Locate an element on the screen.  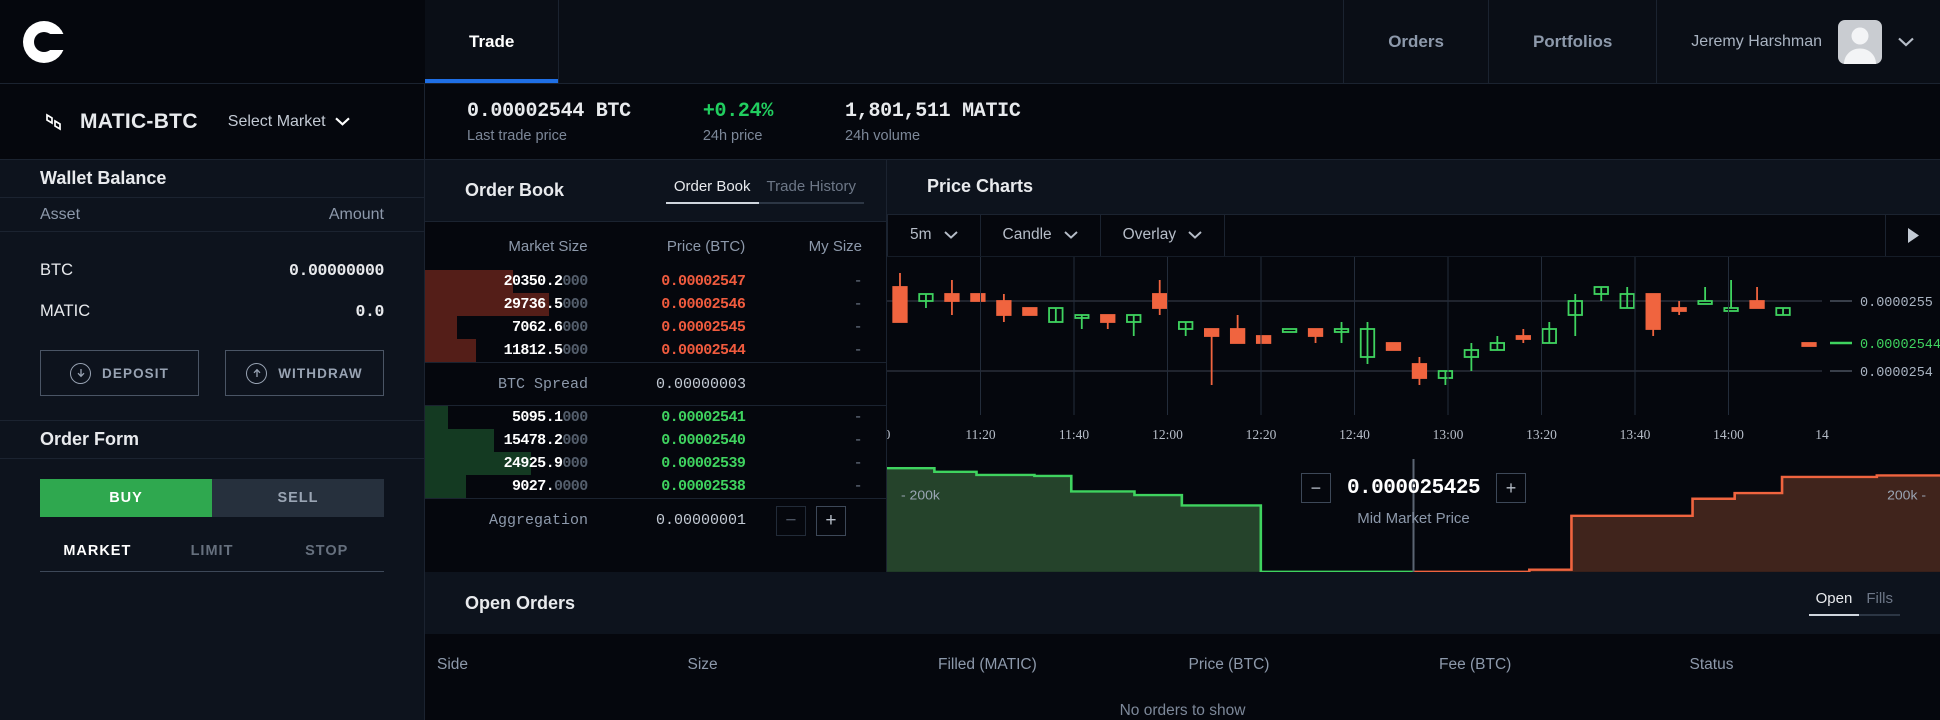
select-market-button: Select Market is located at coordinates (289, 122).